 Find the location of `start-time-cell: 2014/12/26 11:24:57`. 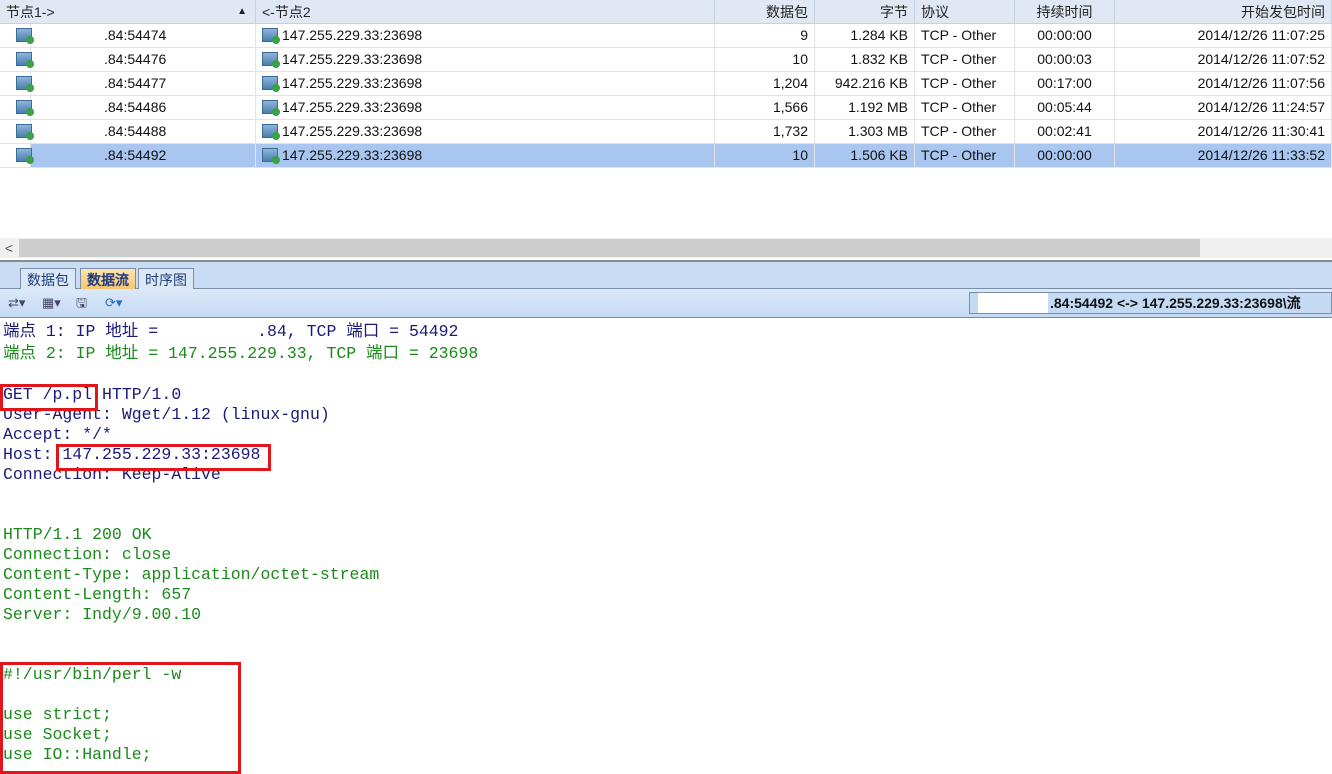

start-time-cell: 2014/12/26 11:24:57 is located at coordinates (1223, 107).